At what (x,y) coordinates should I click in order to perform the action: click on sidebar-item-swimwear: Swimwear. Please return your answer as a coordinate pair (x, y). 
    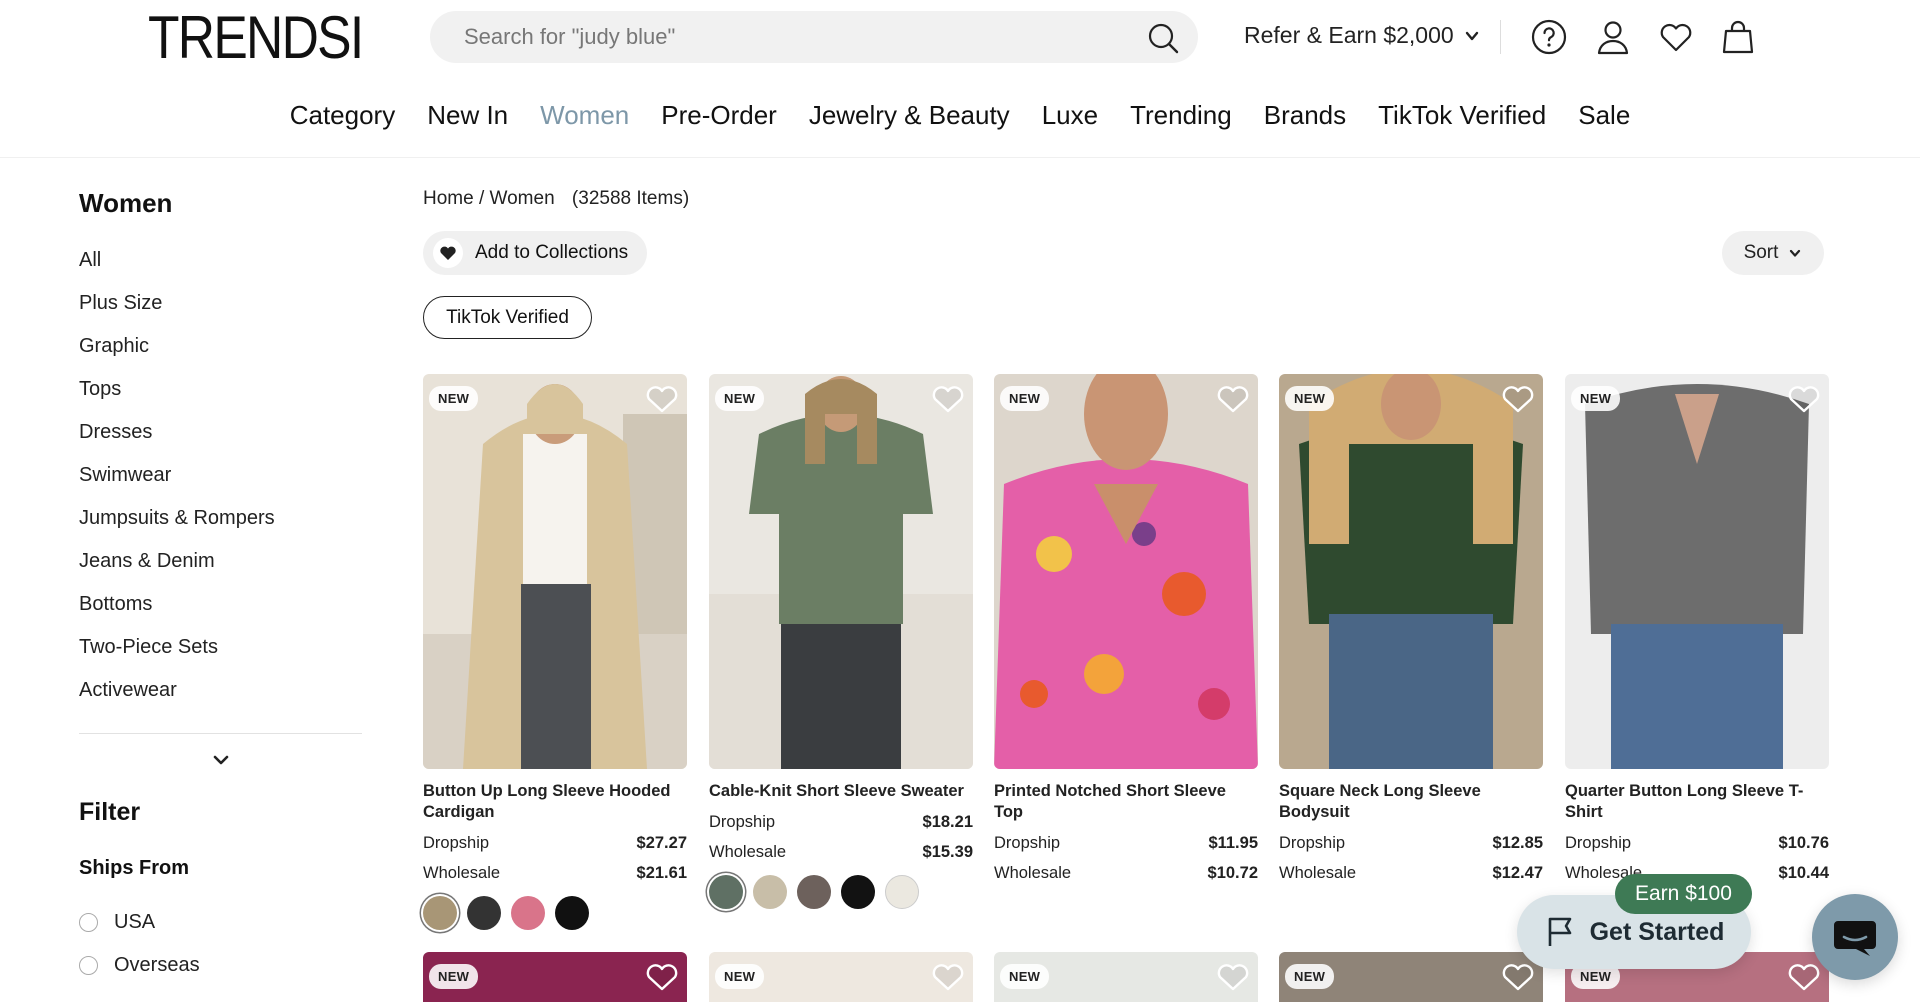
    Looking at the image, I should click on (177, 484).